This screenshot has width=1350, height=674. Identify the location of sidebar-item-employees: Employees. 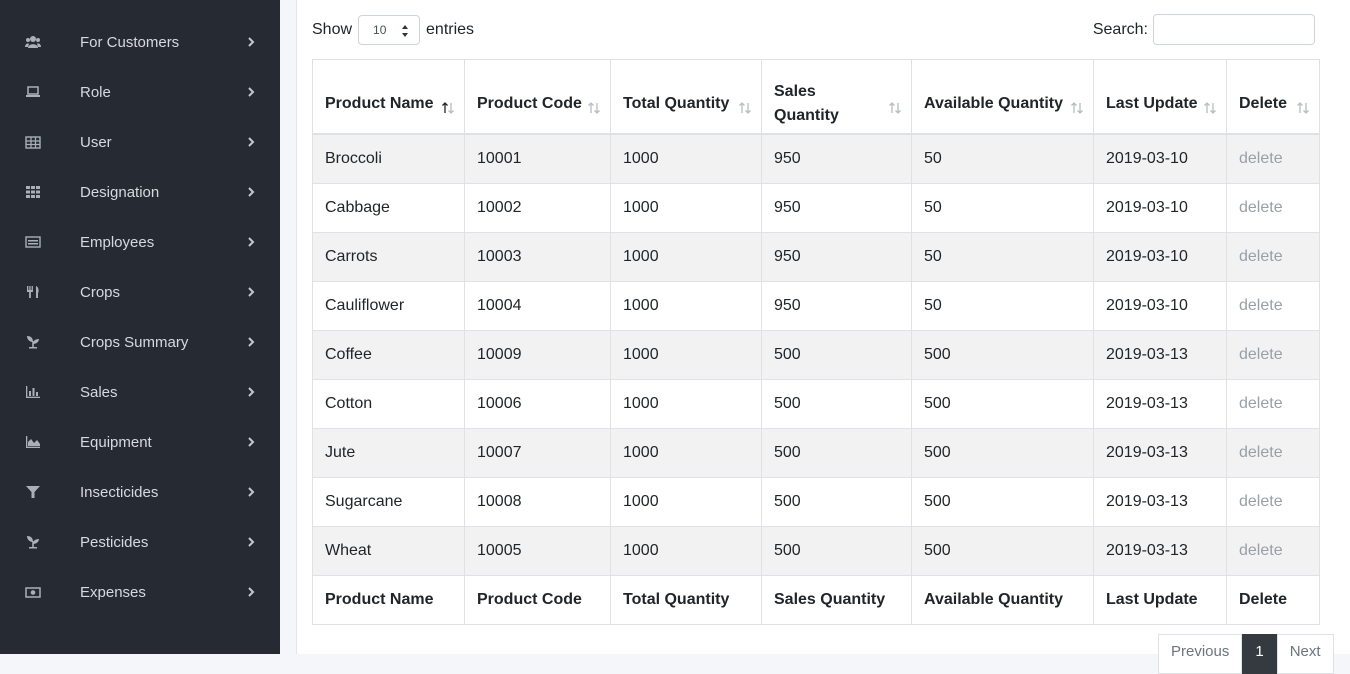
(140, 242).